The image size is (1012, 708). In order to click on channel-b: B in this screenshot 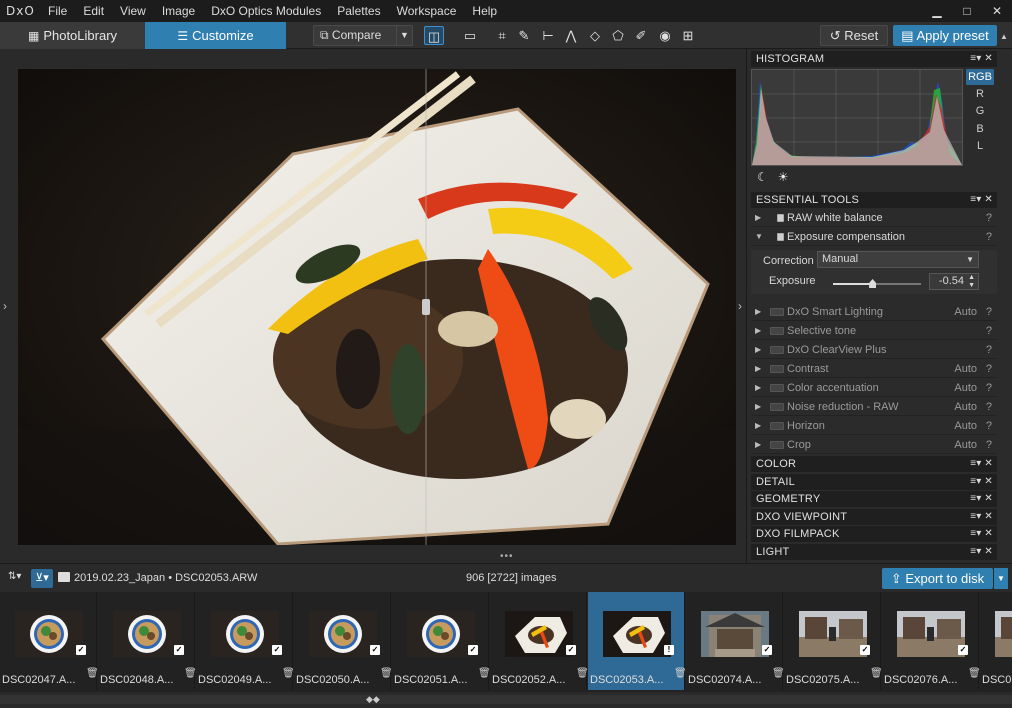, I will do `click(980, 129)`.